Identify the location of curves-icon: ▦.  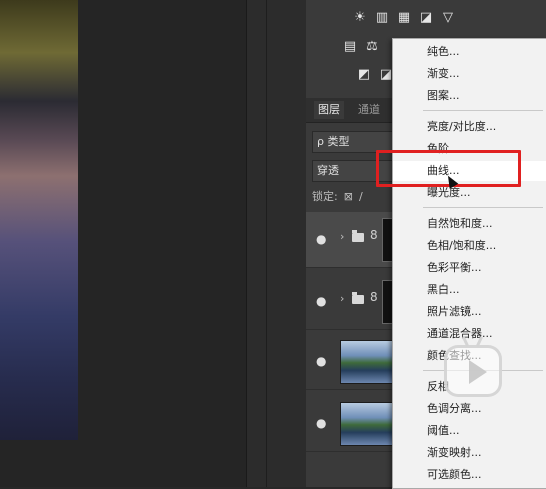
(404, 17).